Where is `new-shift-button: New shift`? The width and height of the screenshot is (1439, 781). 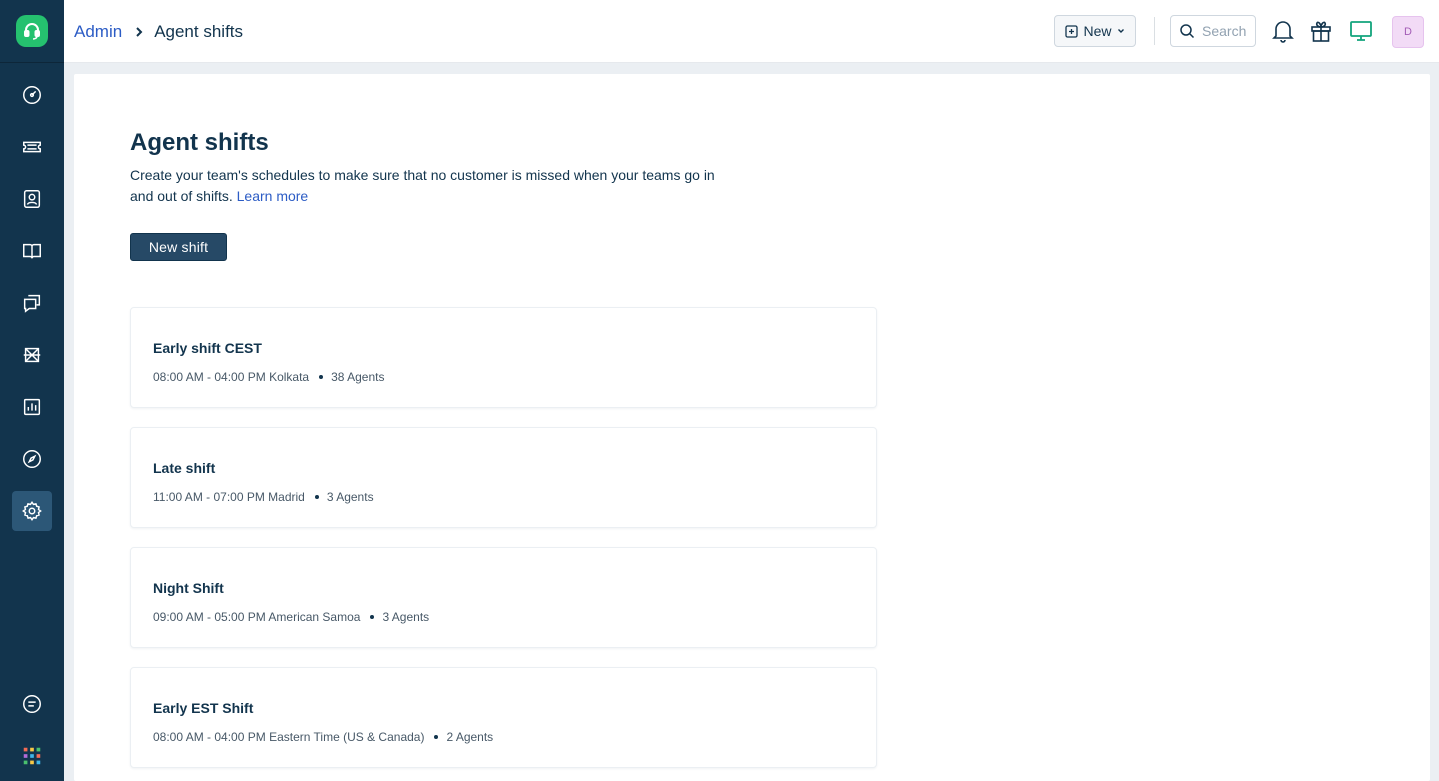 new-shift-button: New shift is located at coordinates (178, 247).